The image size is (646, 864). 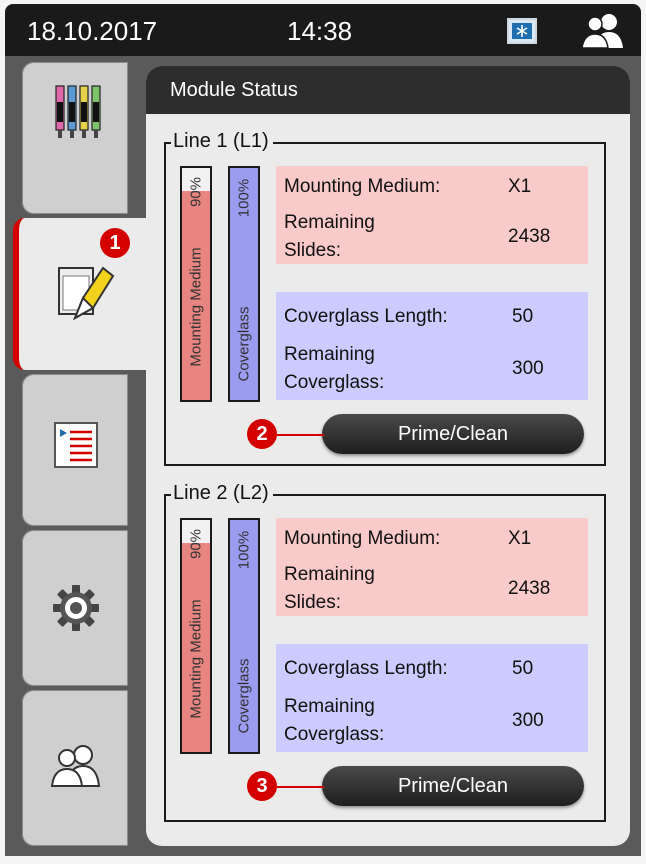 What do you see at coordinates (92, 31) in the screenshot?
I see `status-date: 18.10.2017` at bounding box center [92, 31].